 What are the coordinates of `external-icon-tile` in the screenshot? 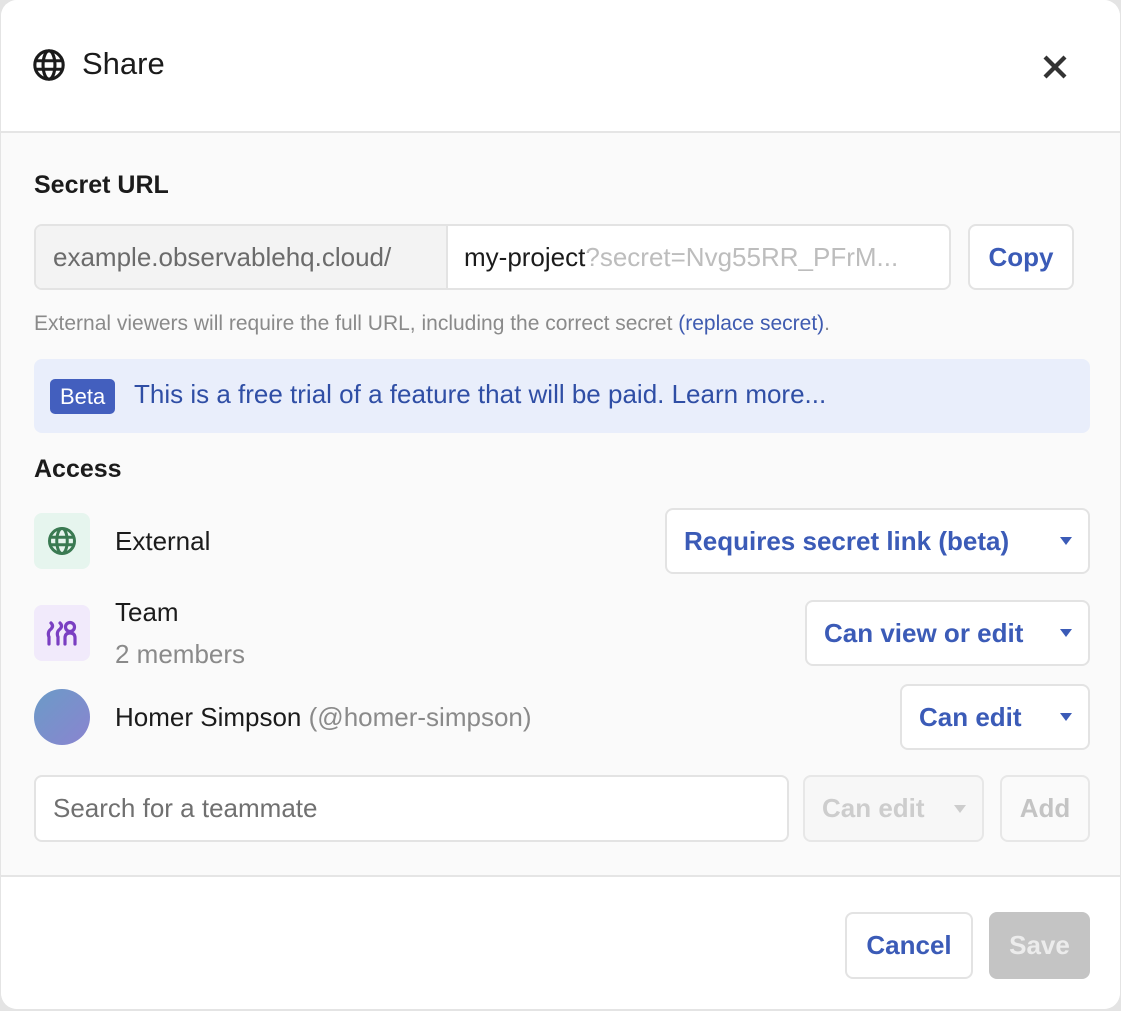 It's located at (62, 541).